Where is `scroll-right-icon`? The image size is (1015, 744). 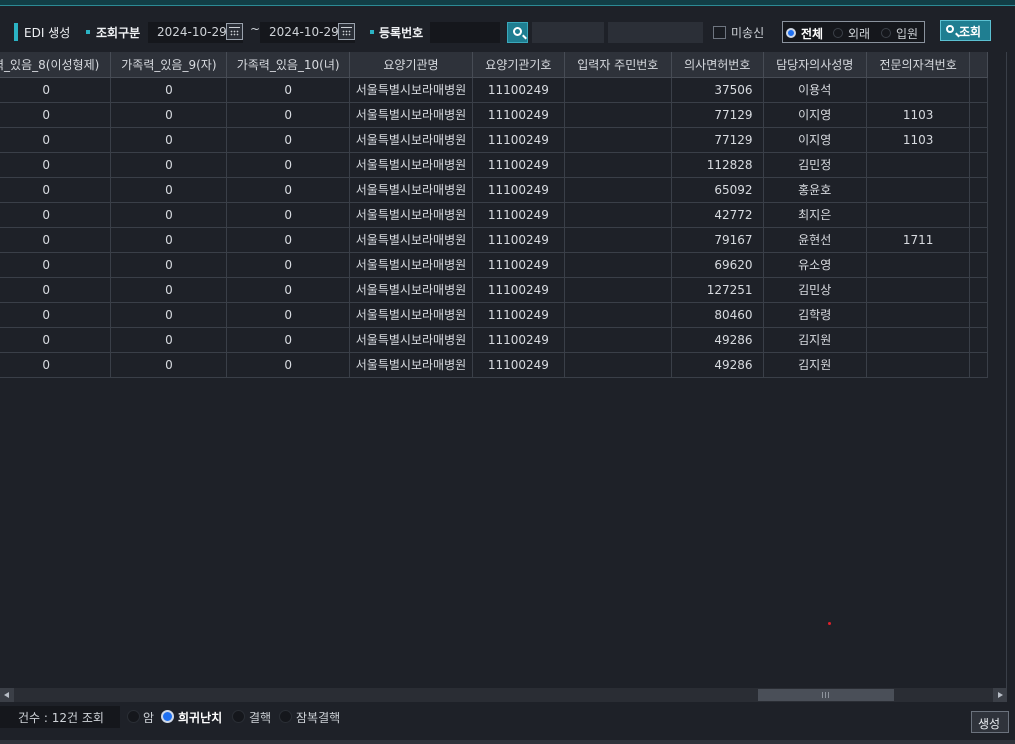 scroll-right-icon is located at coordinates (1000, 695).